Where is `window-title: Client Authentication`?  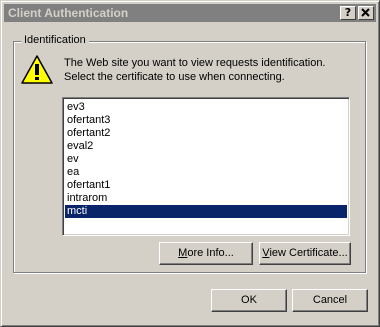
window-title: Client Authentication is located at coordinates (68, 13).